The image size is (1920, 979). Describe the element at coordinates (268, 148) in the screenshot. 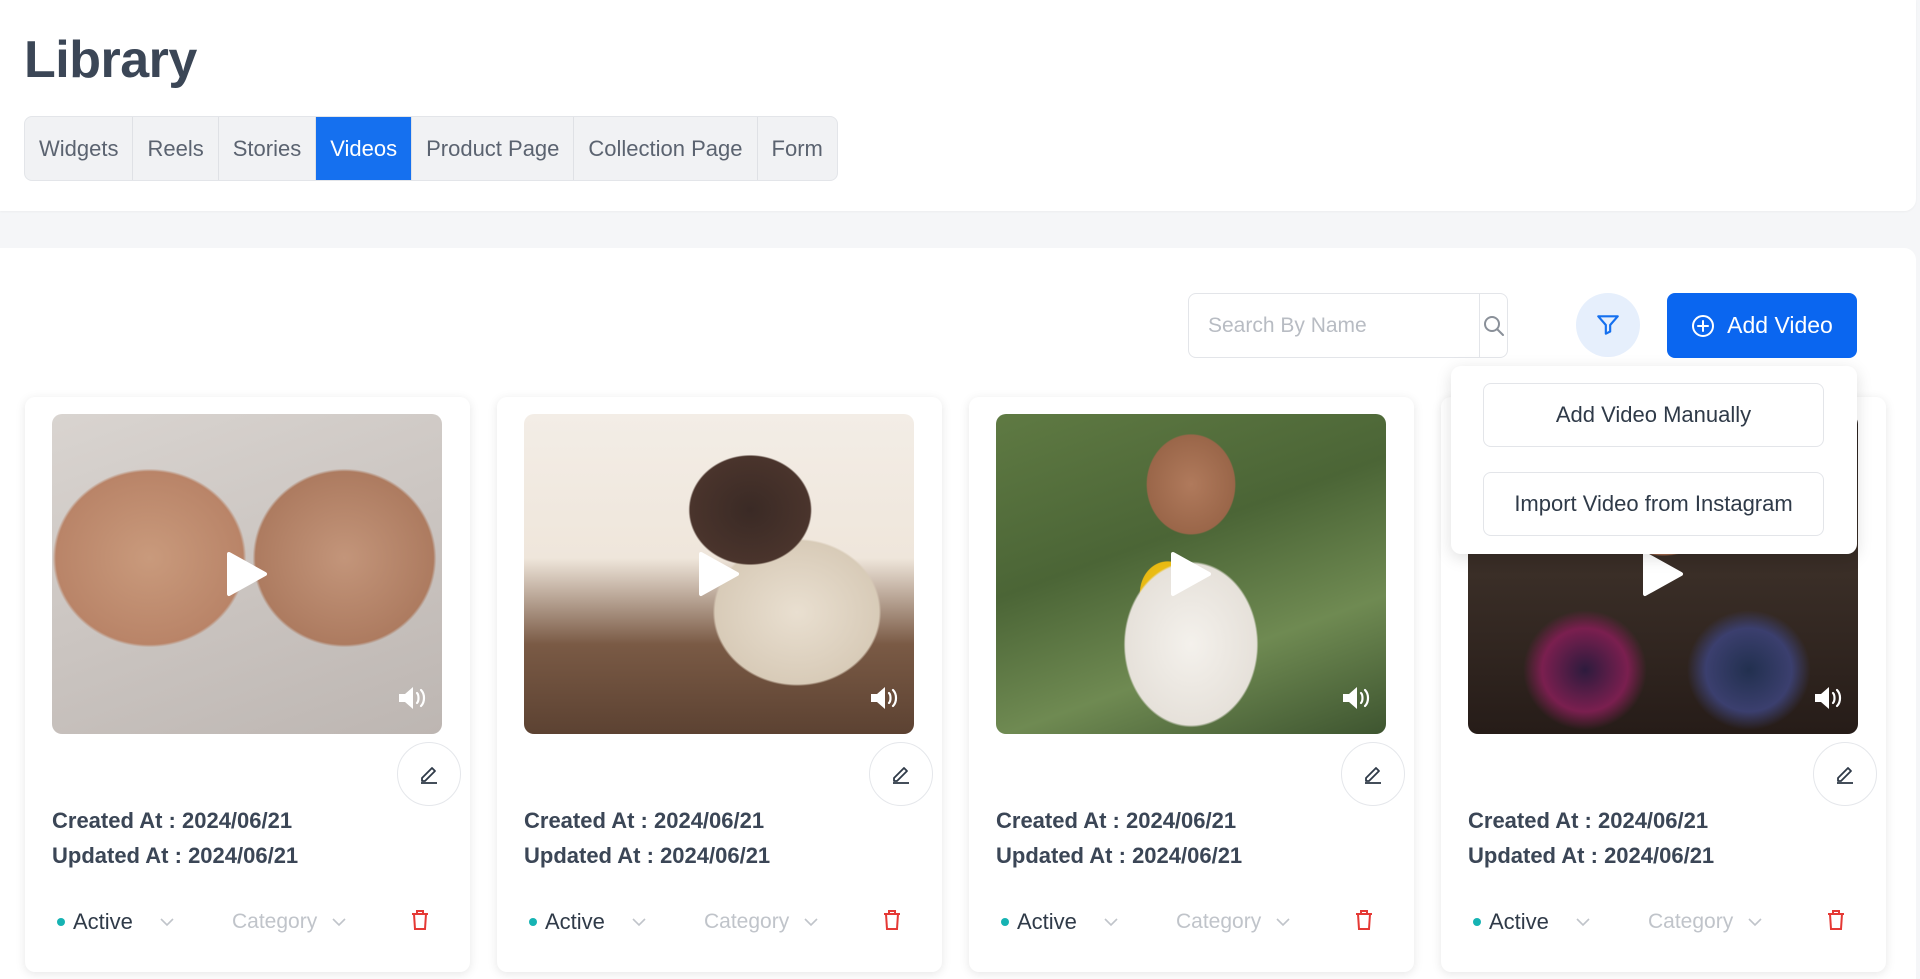

I see `tab-stories: Stories` at that location.